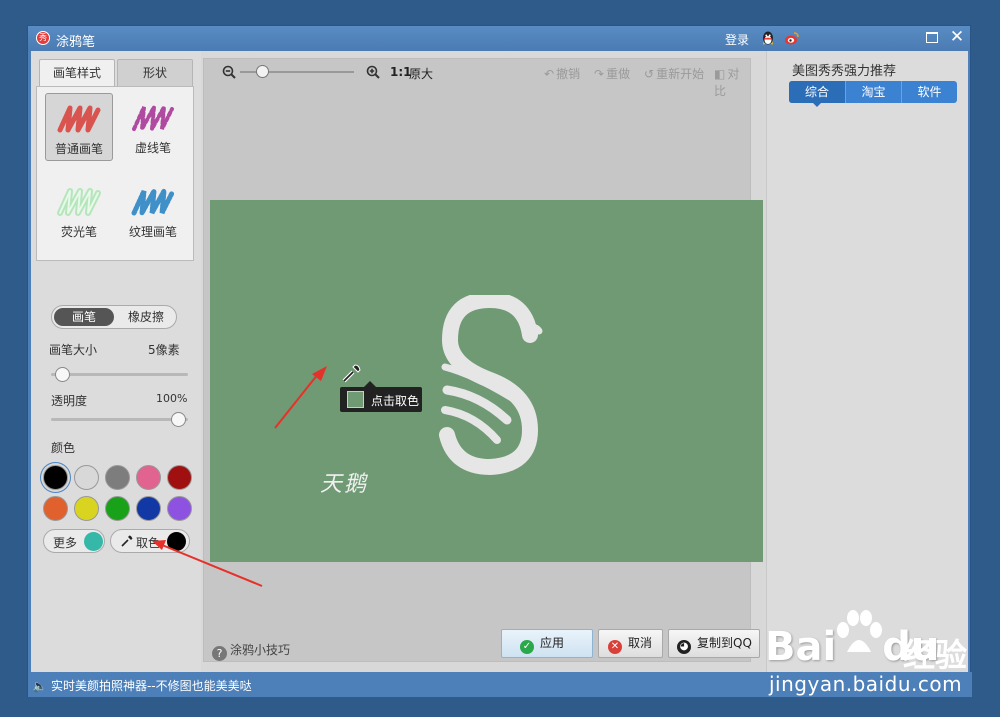 Image resolution: width=1000 pixels, height=717 pixels. Describe the element at coordinates (373, 72) in the screenshot. I see `zoom-in-icon` at that location.